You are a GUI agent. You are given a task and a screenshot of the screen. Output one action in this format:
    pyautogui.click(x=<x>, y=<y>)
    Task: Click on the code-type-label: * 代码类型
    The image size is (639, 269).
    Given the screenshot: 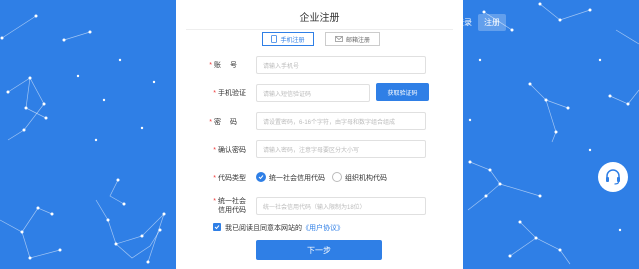 What is the action you would take?
    pyautogui.click(x=229, y=178)
    